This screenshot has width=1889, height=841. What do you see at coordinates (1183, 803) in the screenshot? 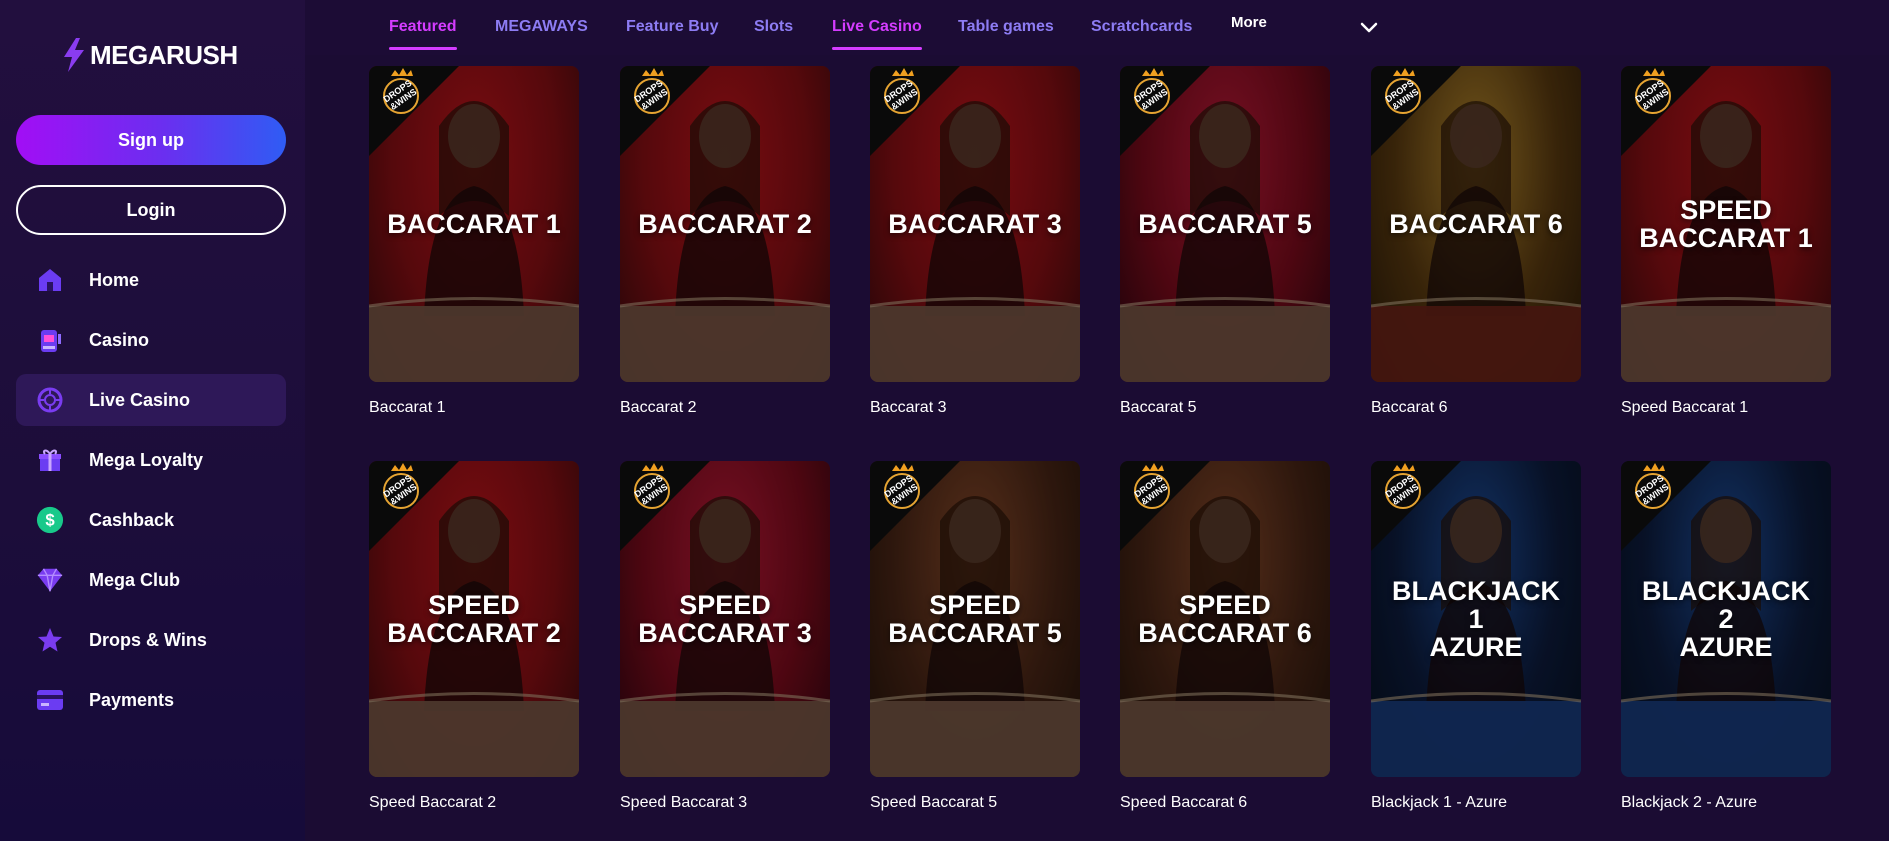
I see `game-title: Speed Baccarat 6` at bounding box center [1183, 803].